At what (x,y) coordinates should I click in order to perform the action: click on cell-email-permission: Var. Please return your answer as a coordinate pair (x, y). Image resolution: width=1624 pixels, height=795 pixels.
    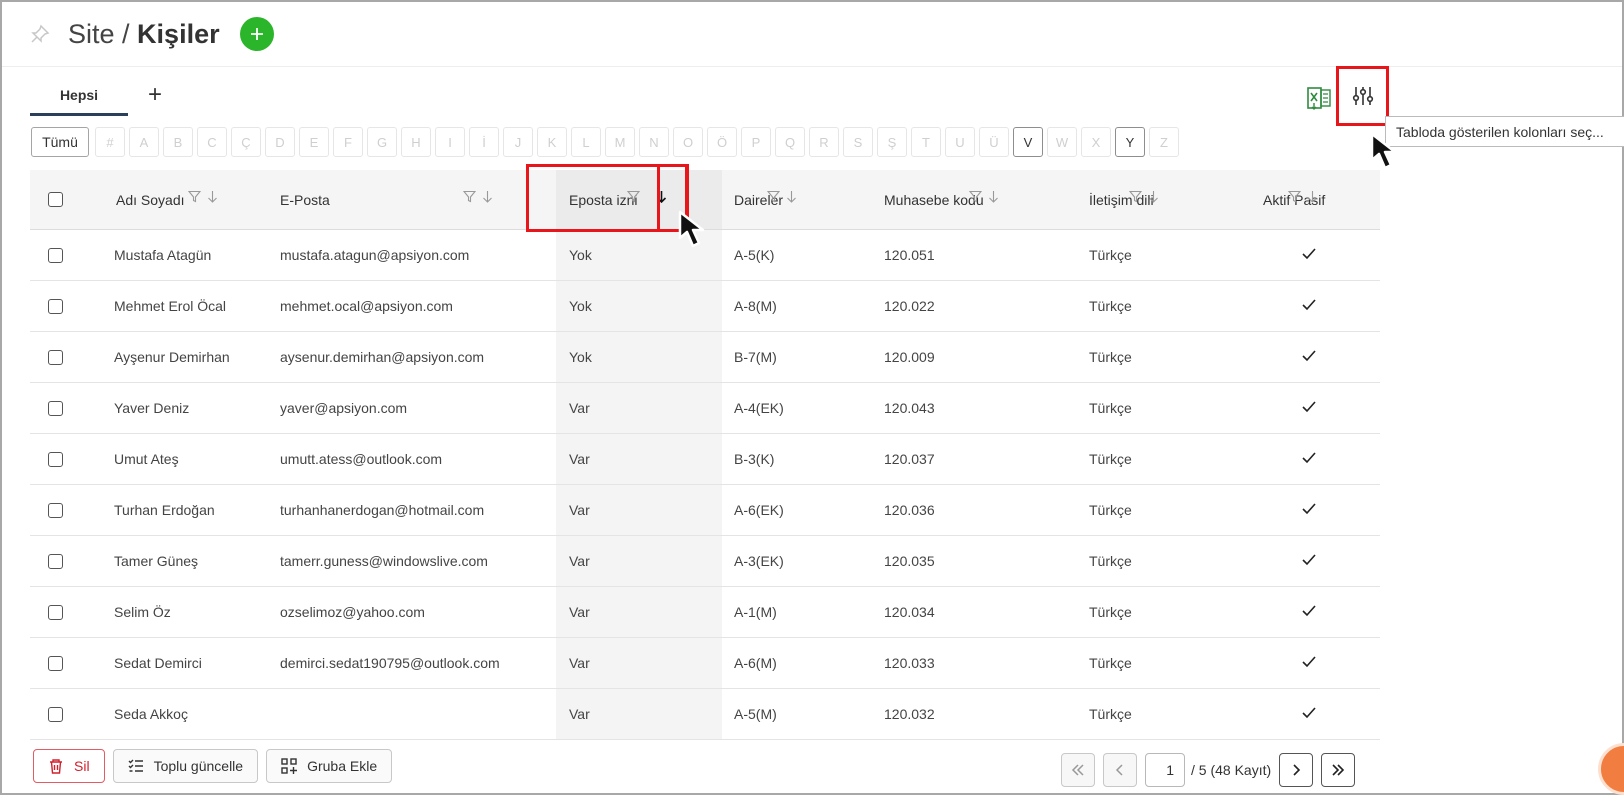
    Looking at the image, I should click on (639, 612).